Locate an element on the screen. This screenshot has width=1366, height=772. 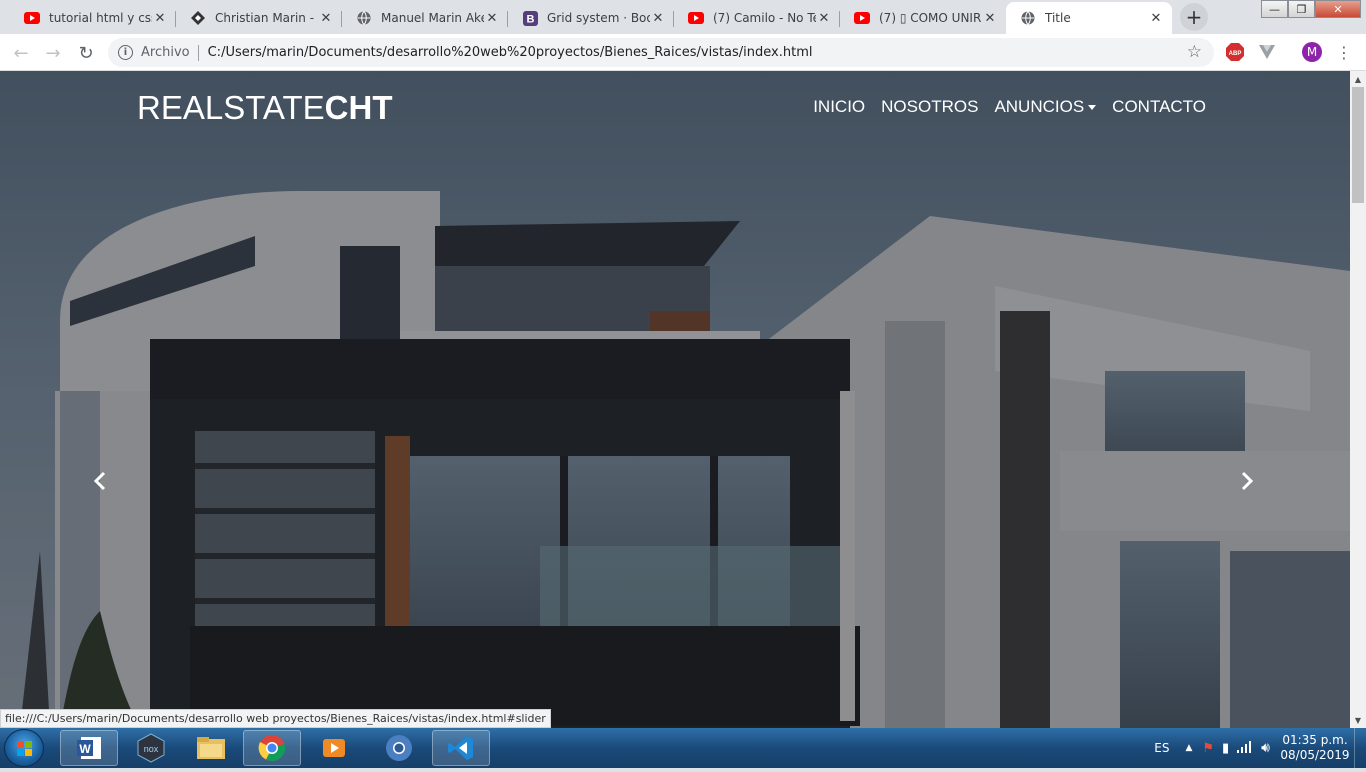
window-controls: — ❐ ✕ is located at coordinates (1311, 10).